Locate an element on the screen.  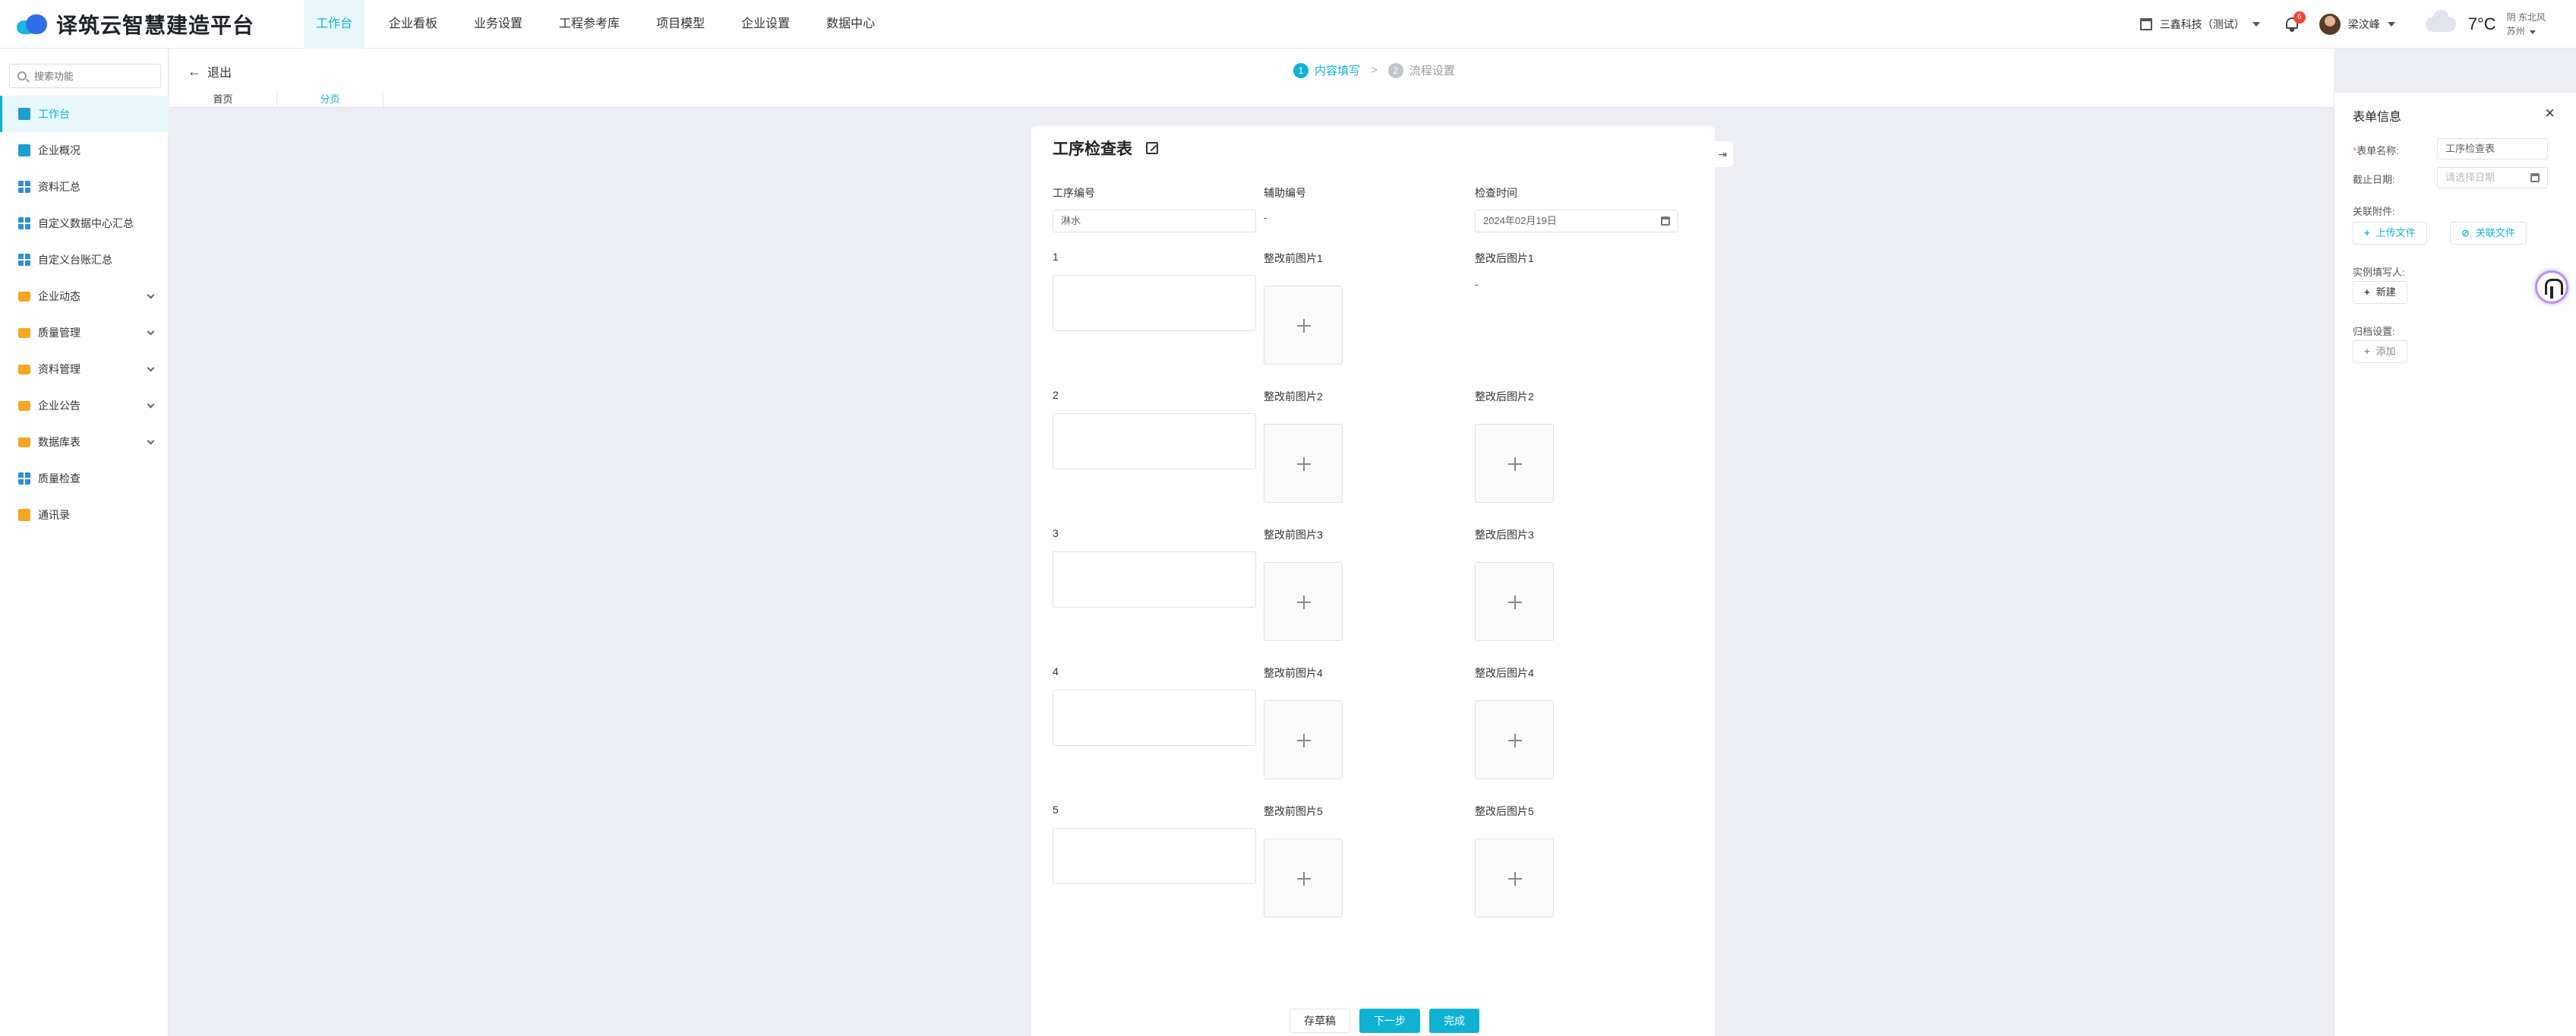
archive-settings-label: 归档设置: is located at coordinates (2374, 331).